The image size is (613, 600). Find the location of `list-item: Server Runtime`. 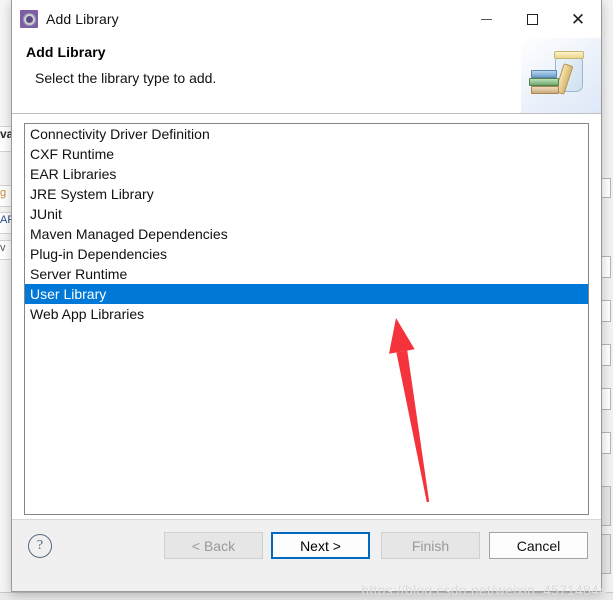

list-item: Server Runtime is located at coordinates (306, 274).